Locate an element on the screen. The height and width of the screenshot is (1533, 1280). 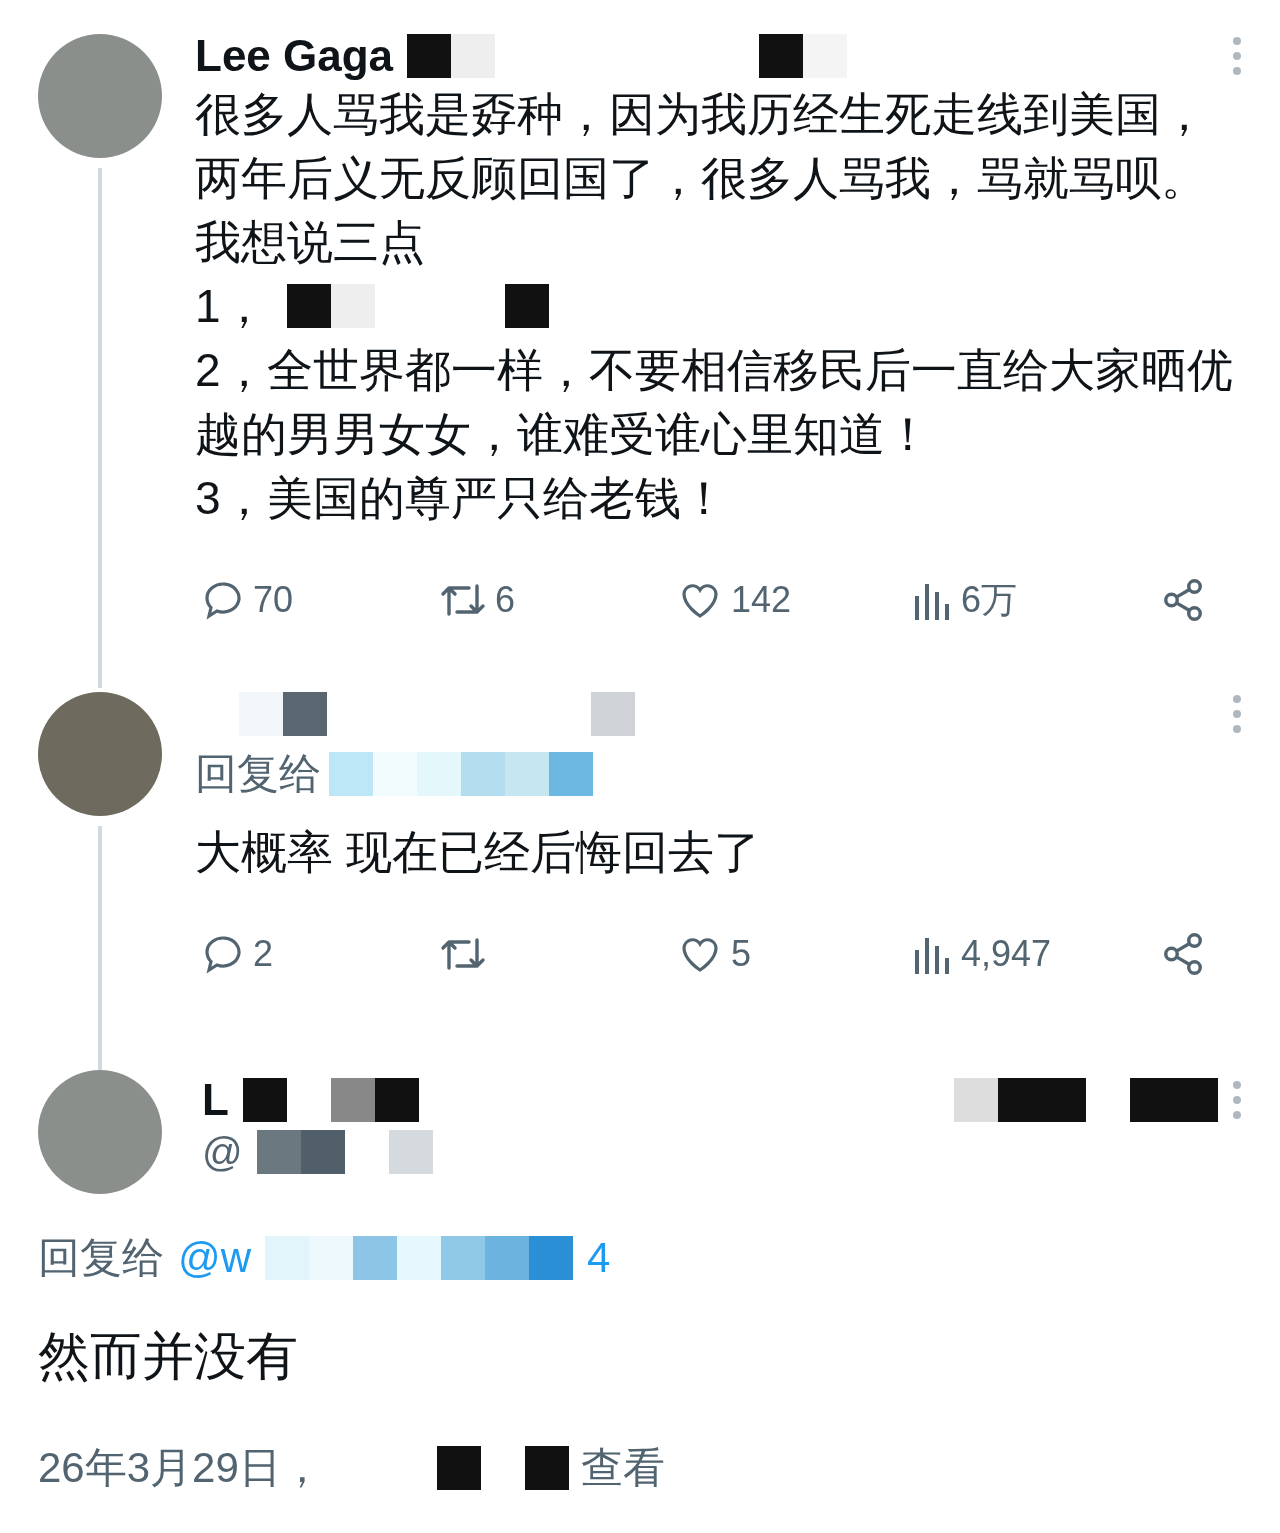
reply-count: 70 is located at coordinates (273, 600).